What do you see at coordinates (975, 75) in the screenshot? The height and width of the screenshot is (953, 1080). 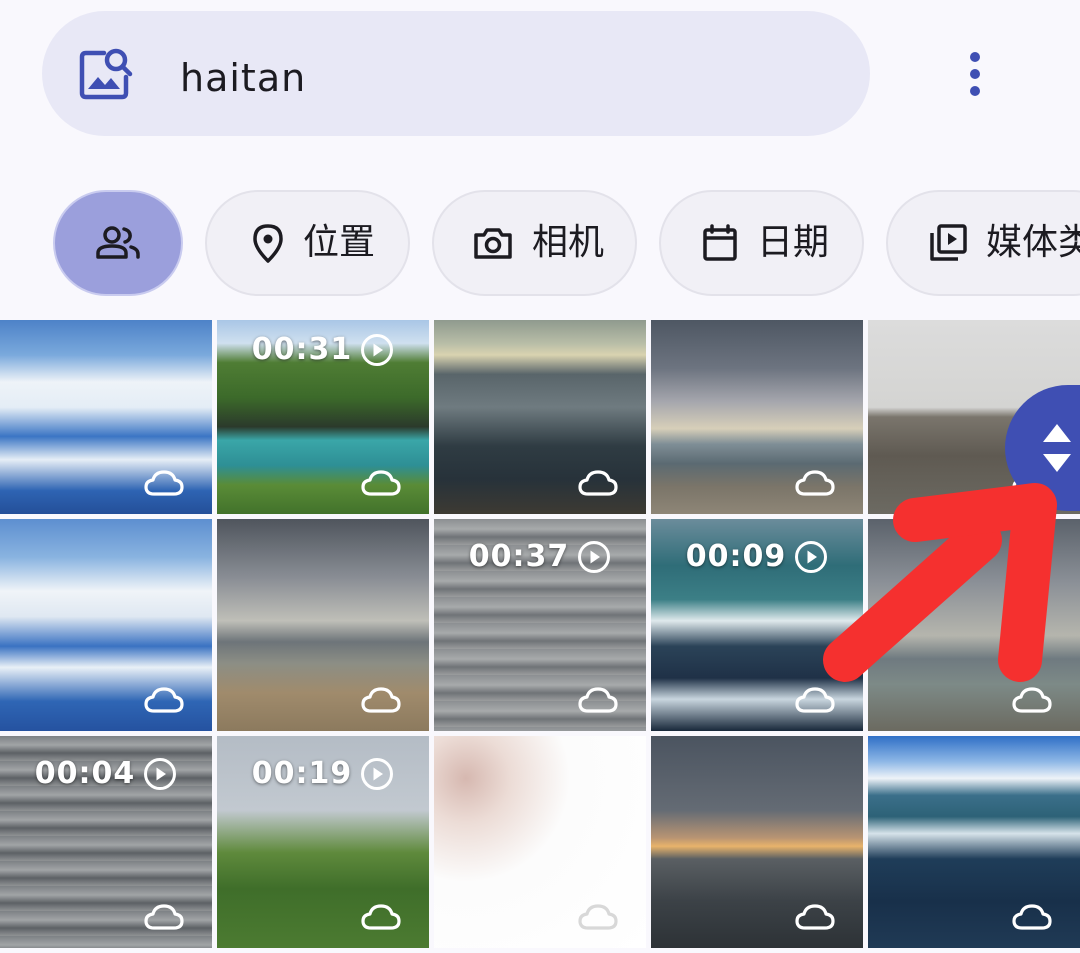 I see `more-vert-icon` at bounding box center [975, 75].